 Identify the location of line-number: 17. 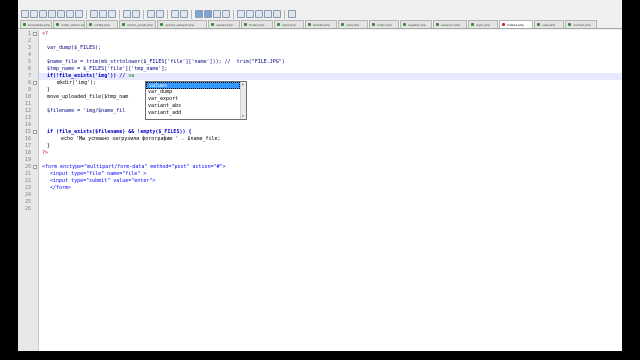
(27, 146).